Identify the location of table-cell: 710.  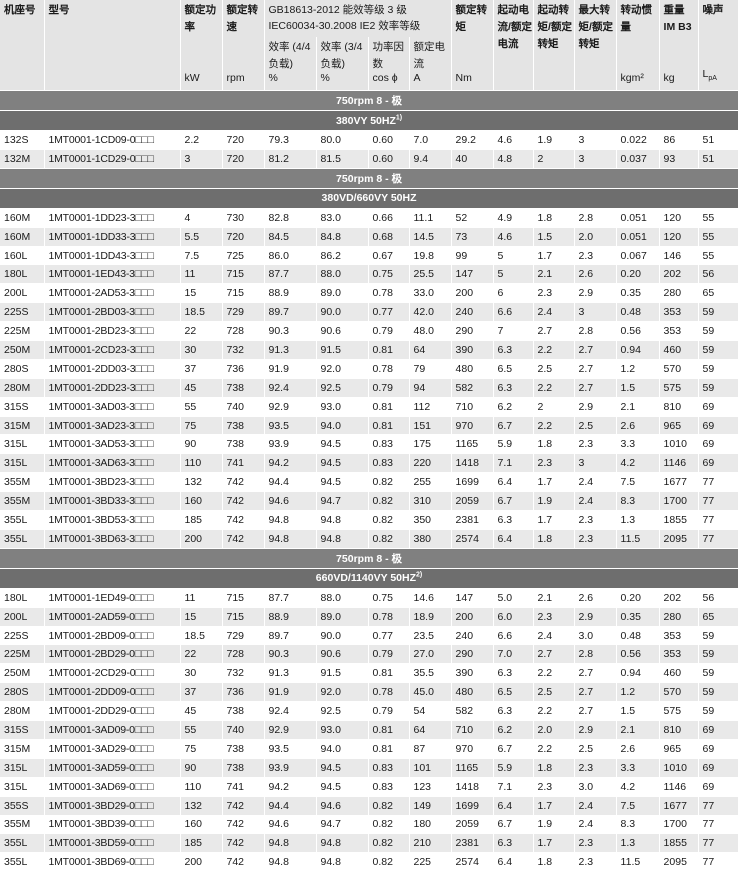
(472, 406).